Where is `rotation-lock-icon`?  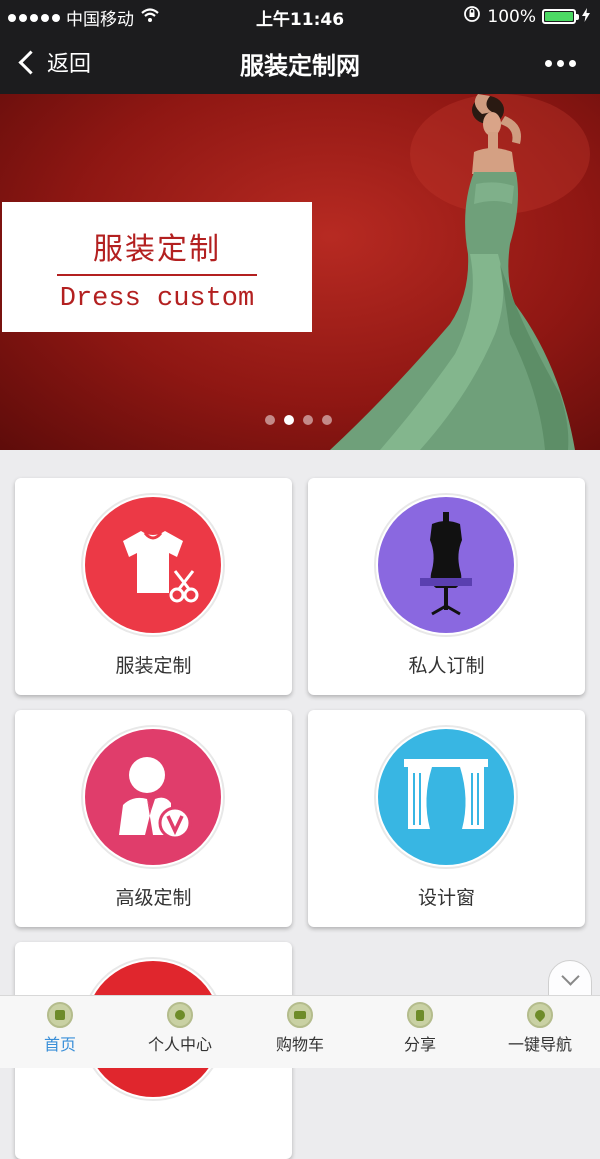 rotation-lock-icon is located at coordinates (472, 16).